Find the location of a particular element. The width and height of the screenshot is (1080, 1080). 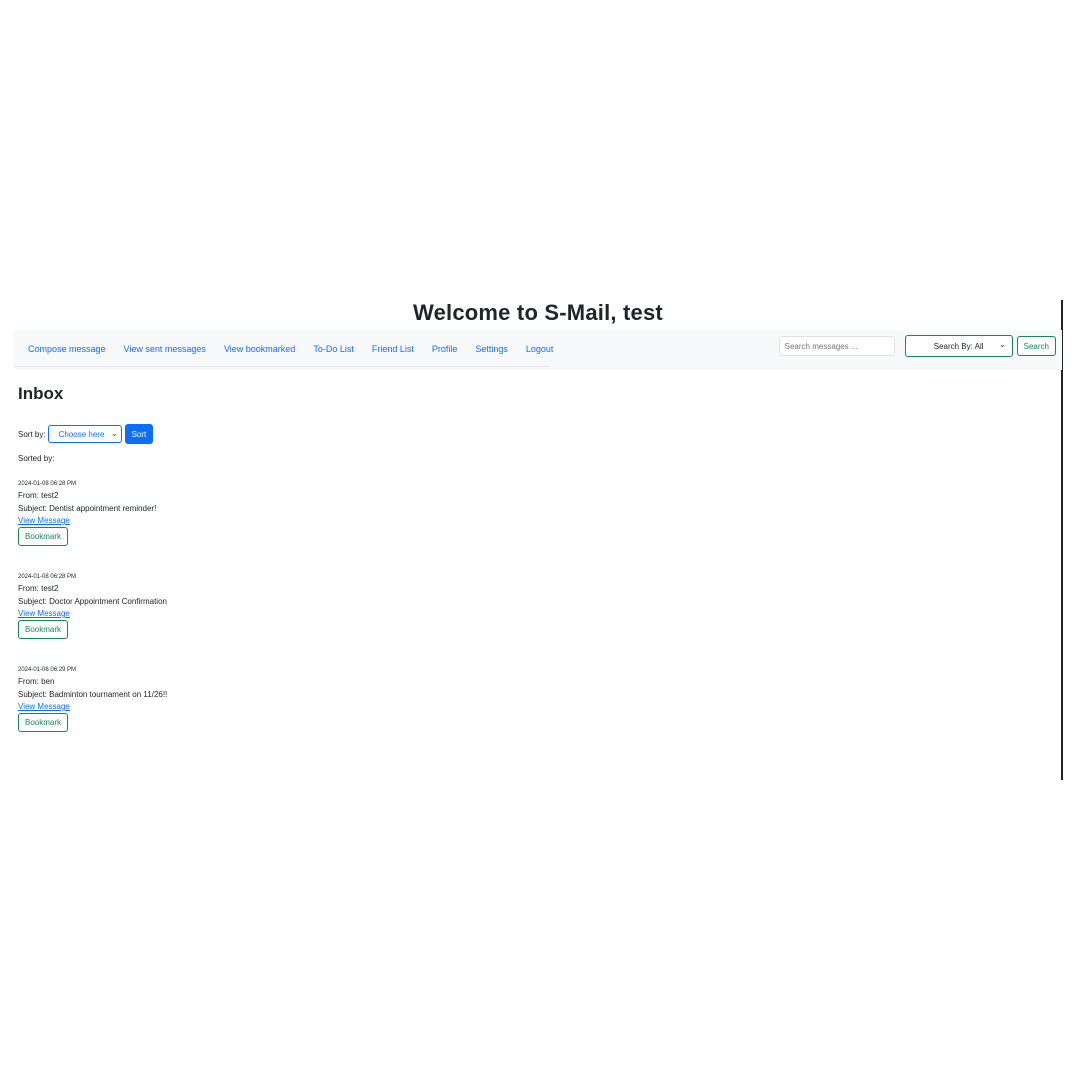

sort-row: Sort by: Choose here ⌄ Sort is located at coordinates (86, 434).